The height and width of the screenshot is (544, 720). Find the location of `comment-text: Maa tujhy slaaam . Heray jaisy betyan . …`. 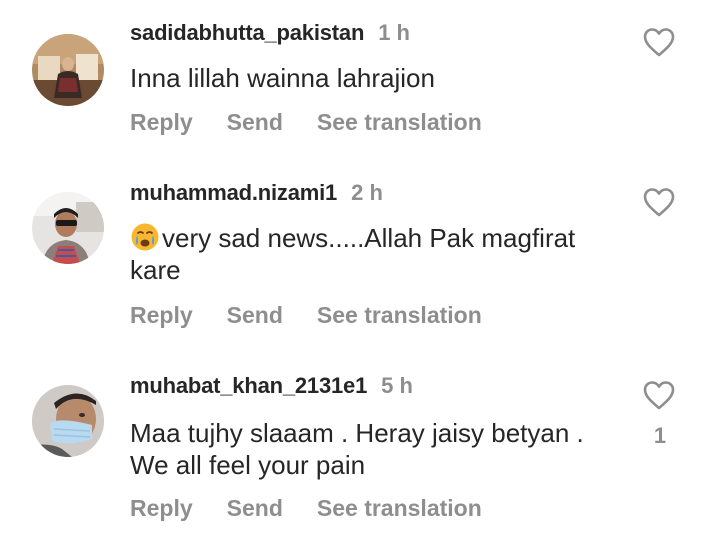

comment-text: Maa tujhy slaaam . Heray jaisy betyan . … is located at coordinates (357, 449).